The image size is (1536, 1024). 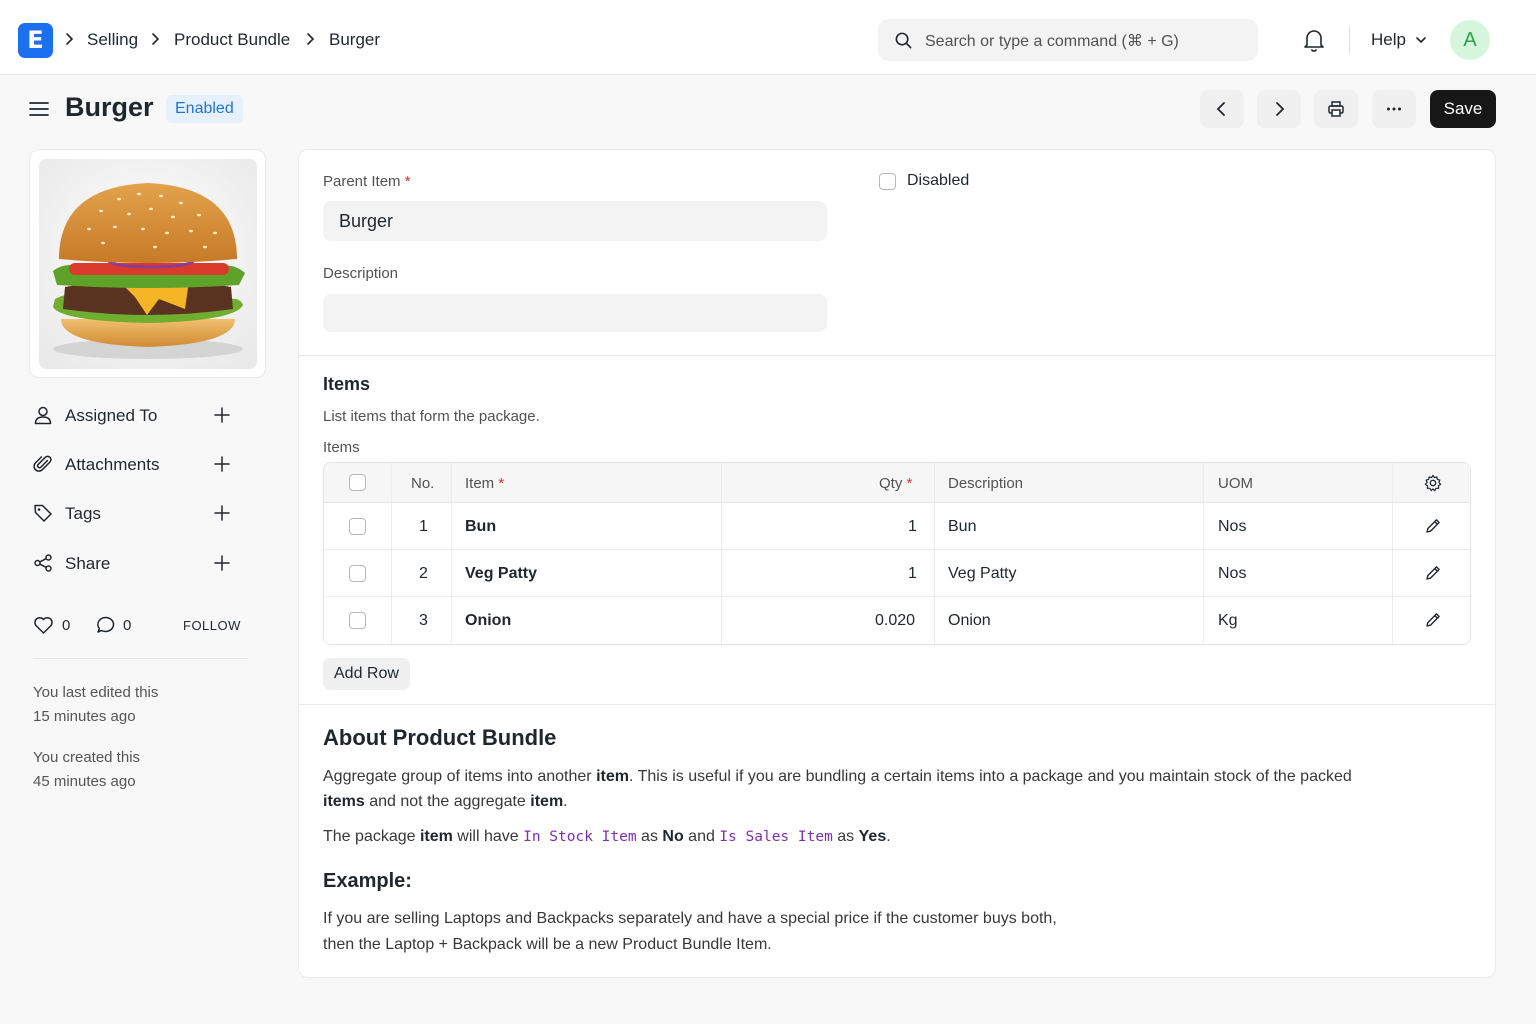 I want to click on tag-icon, so click(x=43, y=513).